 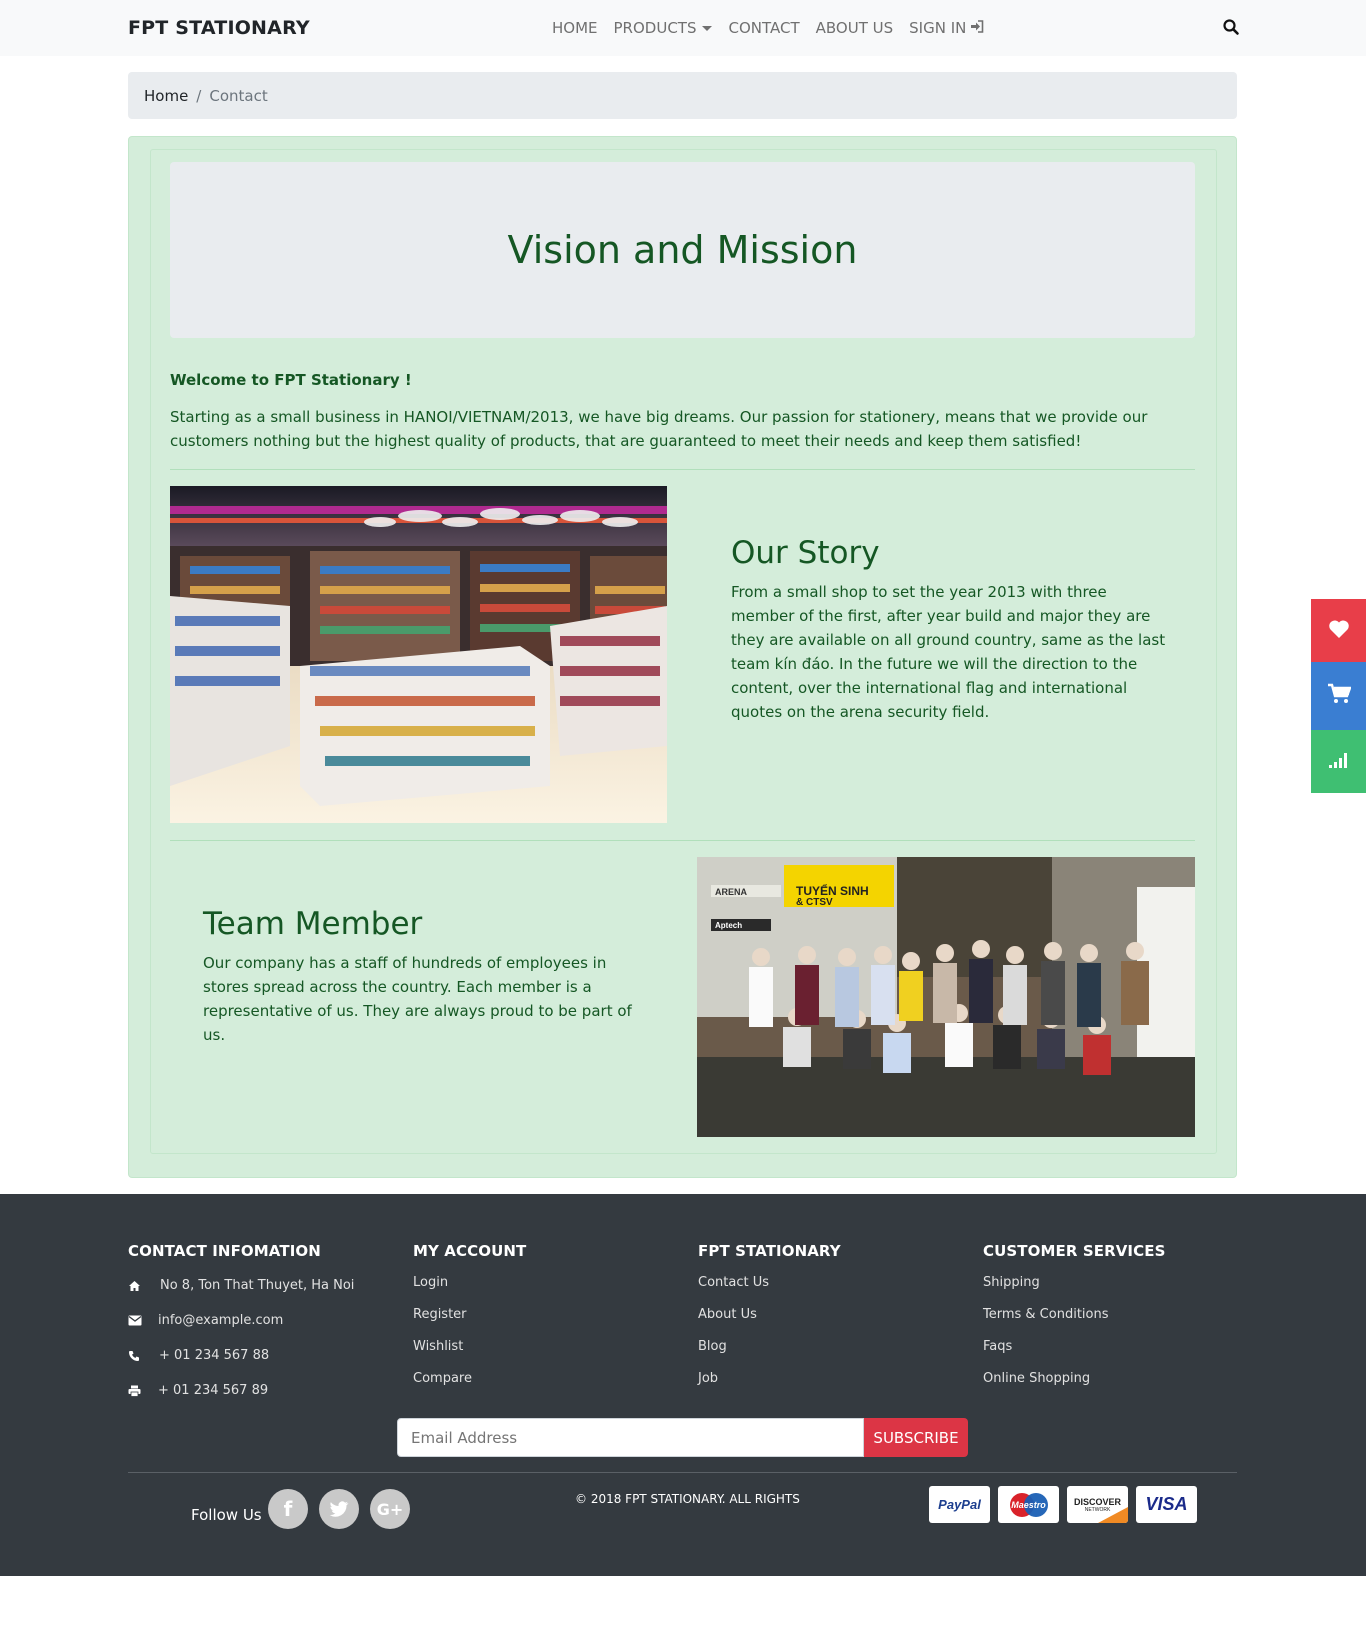 What do you see at coordinates (1074, 1386) in the screenshot?
I see `footer-link-online-shopping: Online Shopping` at bounding box center [1074, 1386].